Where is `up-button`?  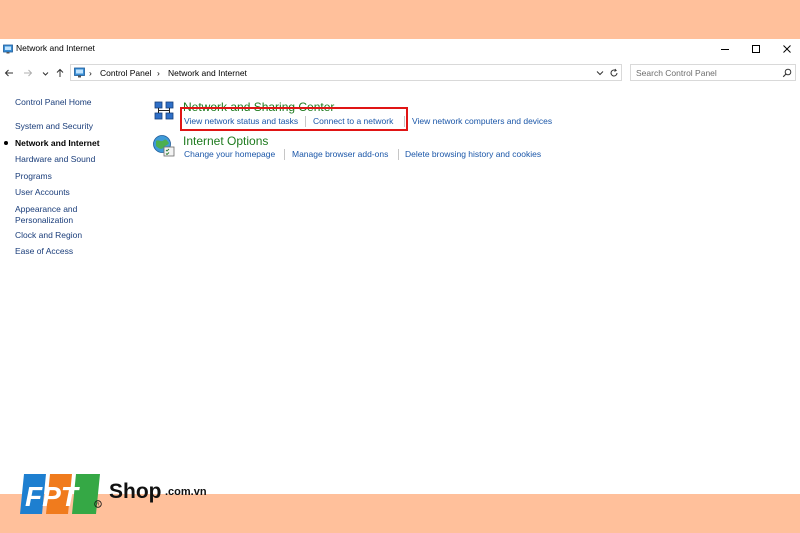
up-button is located at coordinates (60, 73).